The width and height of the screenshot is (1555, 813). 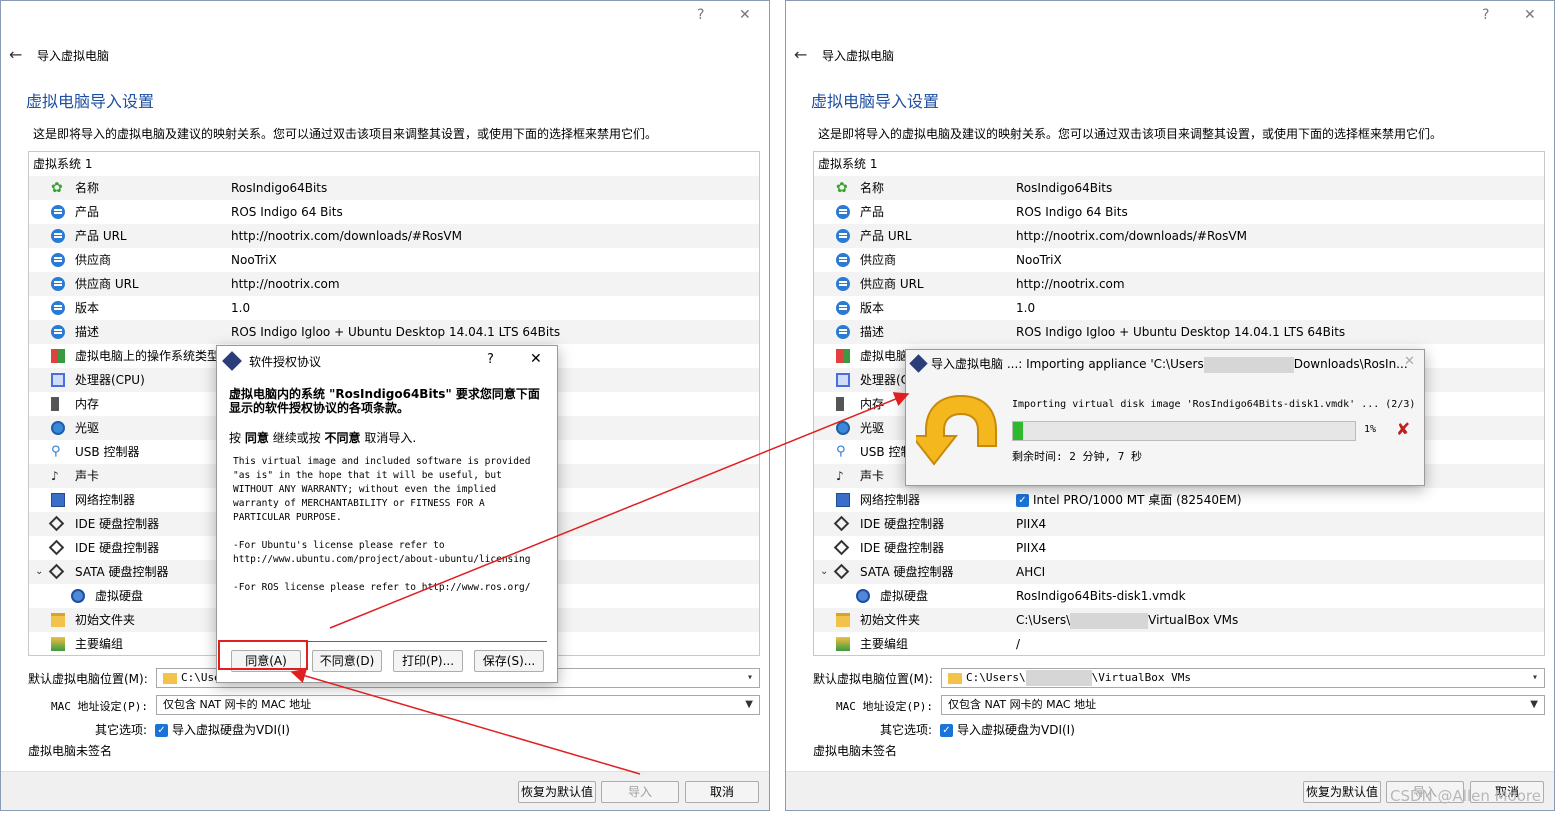 What do you see at coordinates (1070, 284) in the screenshot?
I see `tree-row-value: http://nootrix.com` at bounding box center [1070, 284].